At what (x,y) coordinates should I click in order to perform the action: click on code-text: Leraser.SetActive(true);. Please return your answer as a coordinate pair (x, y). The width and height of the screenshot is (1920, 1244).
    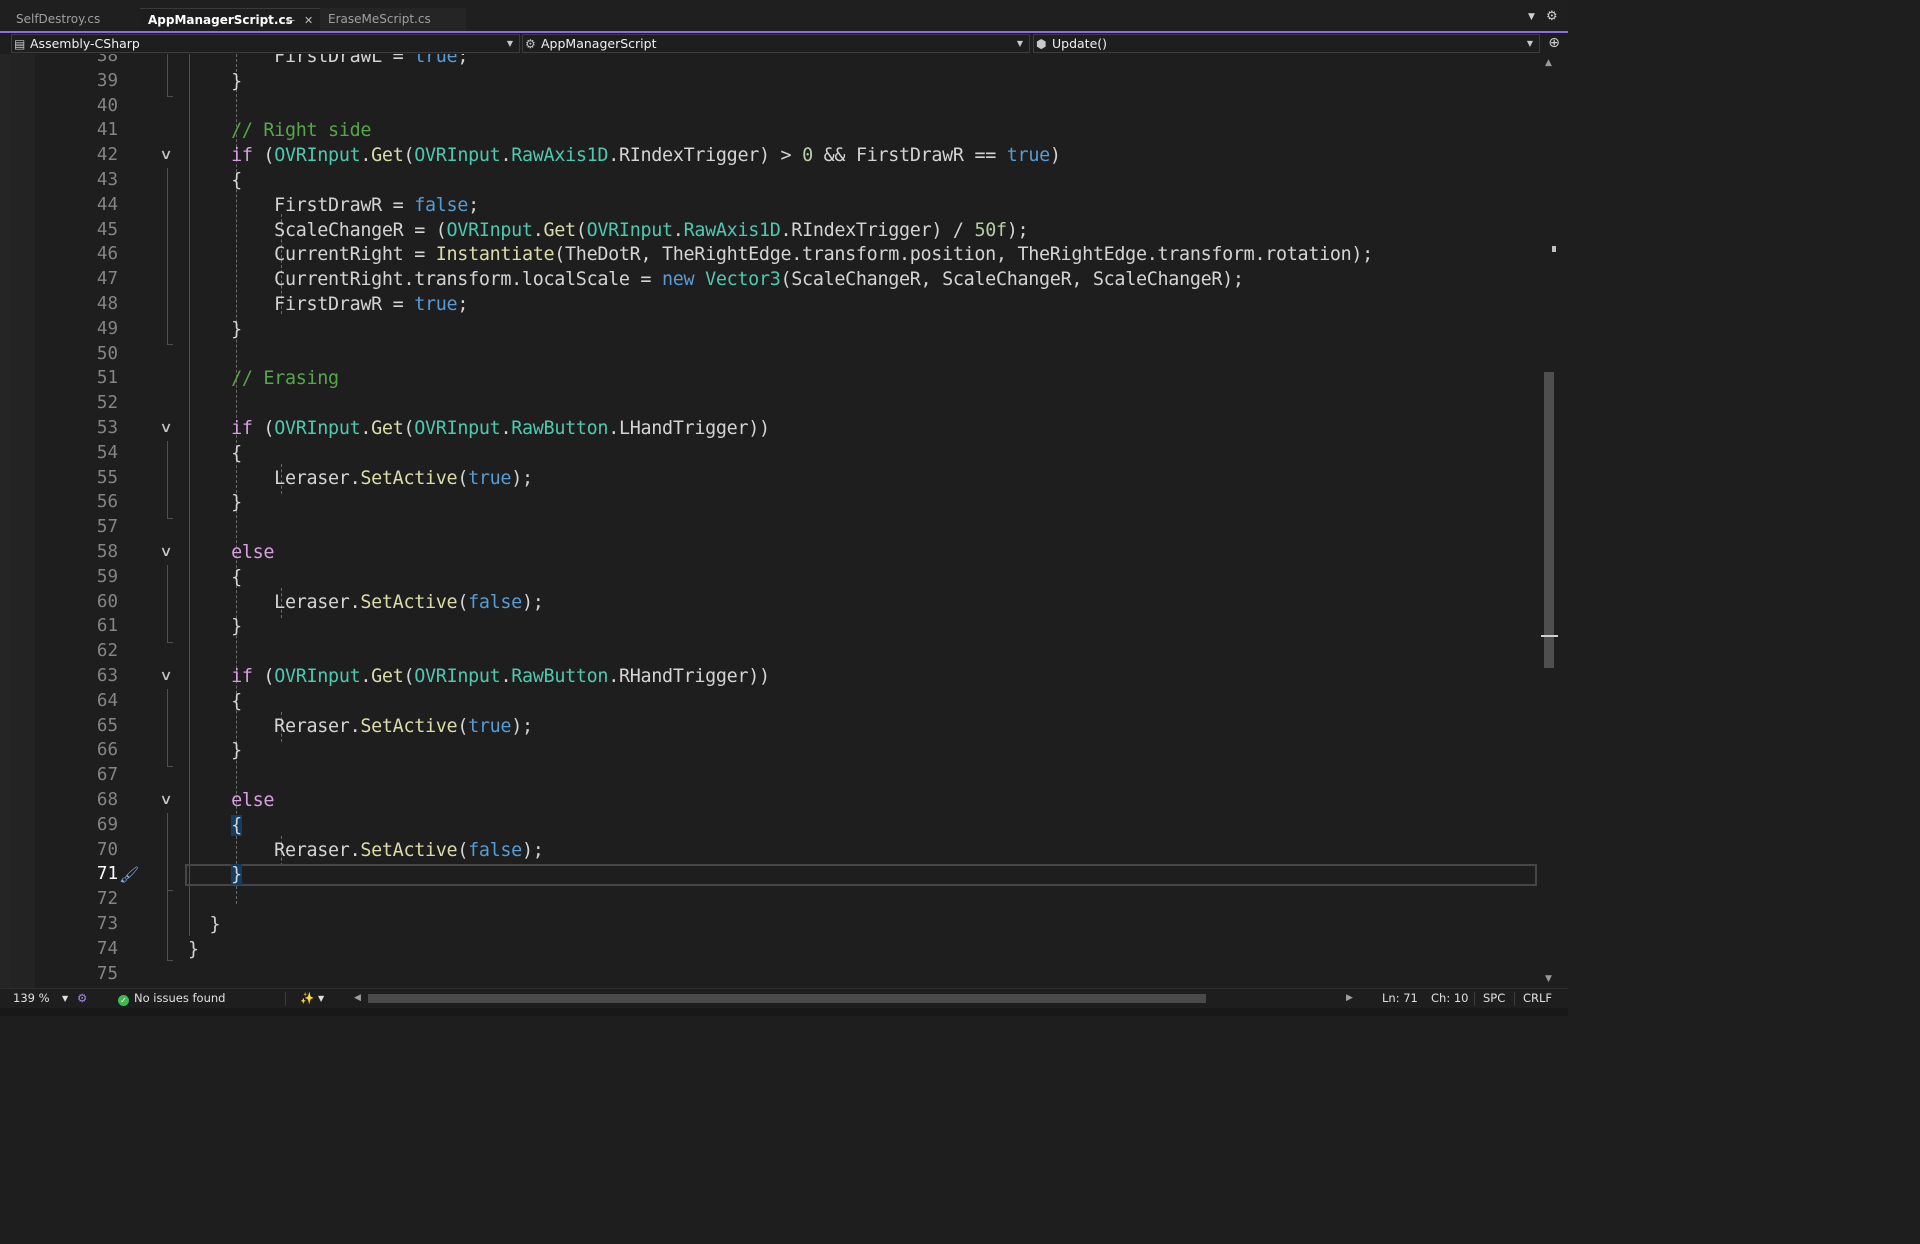
    Looking at the image, I should click on (360, 478).